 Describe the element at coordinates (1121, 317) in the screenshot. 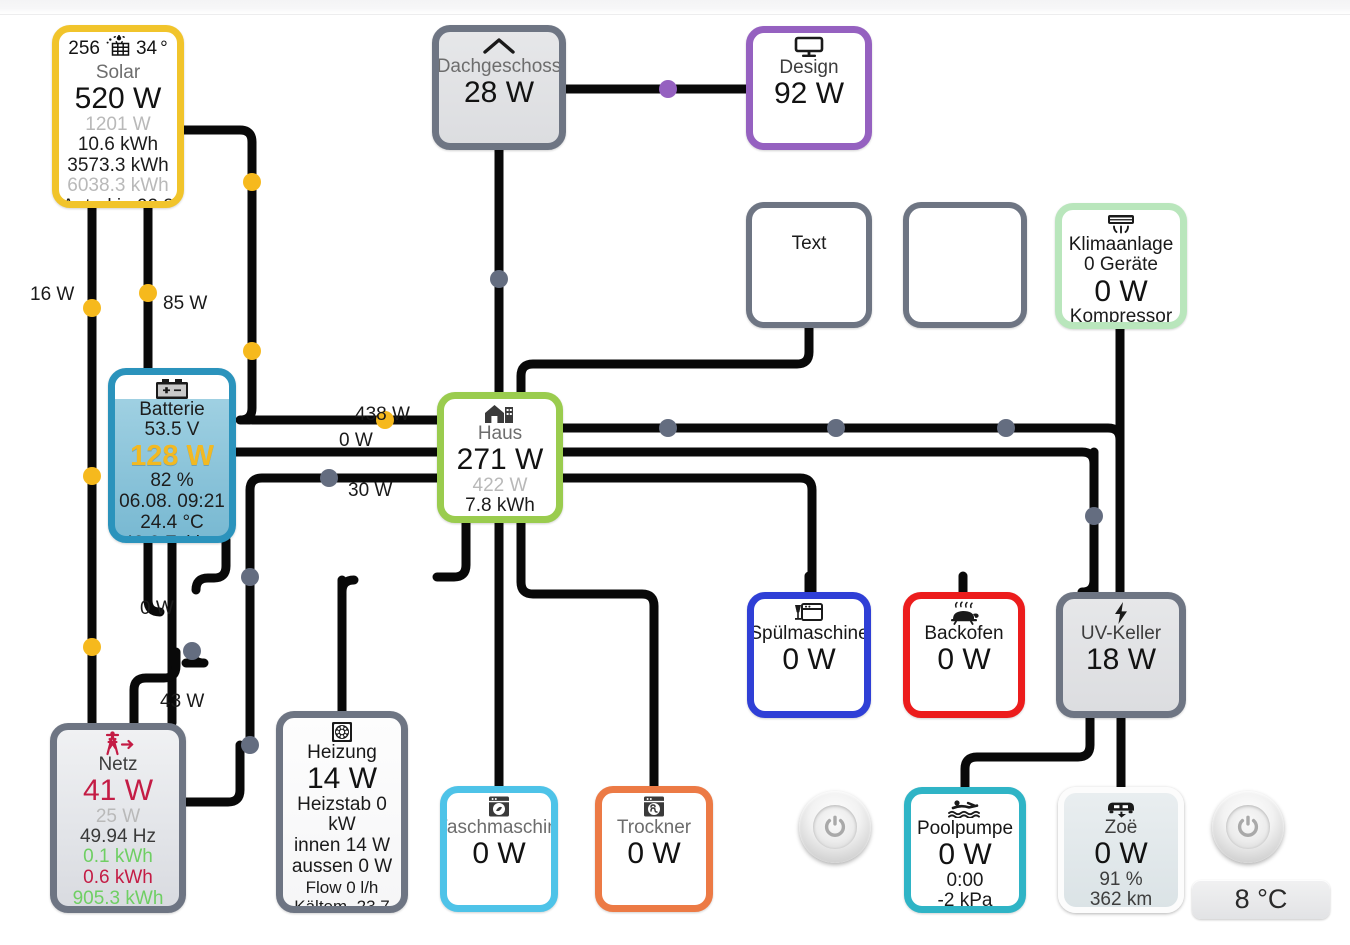

I see `klimaanlage-compressor: Kompressor 0 %` at that location.